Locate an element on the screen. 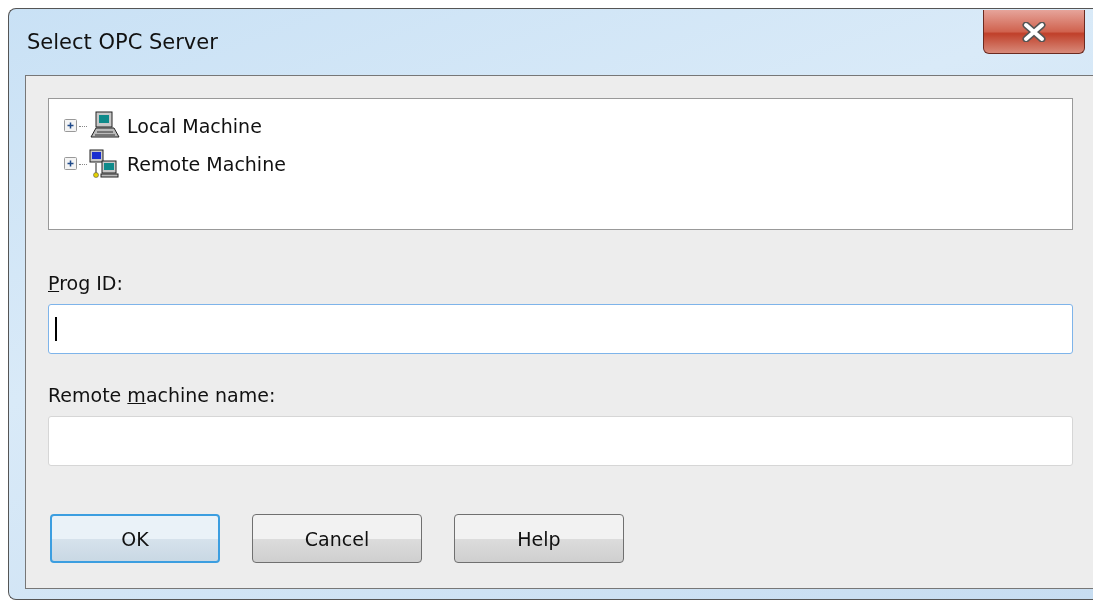 The image size is (1093, 609). close-icon is located at coordinates (1034, 31).